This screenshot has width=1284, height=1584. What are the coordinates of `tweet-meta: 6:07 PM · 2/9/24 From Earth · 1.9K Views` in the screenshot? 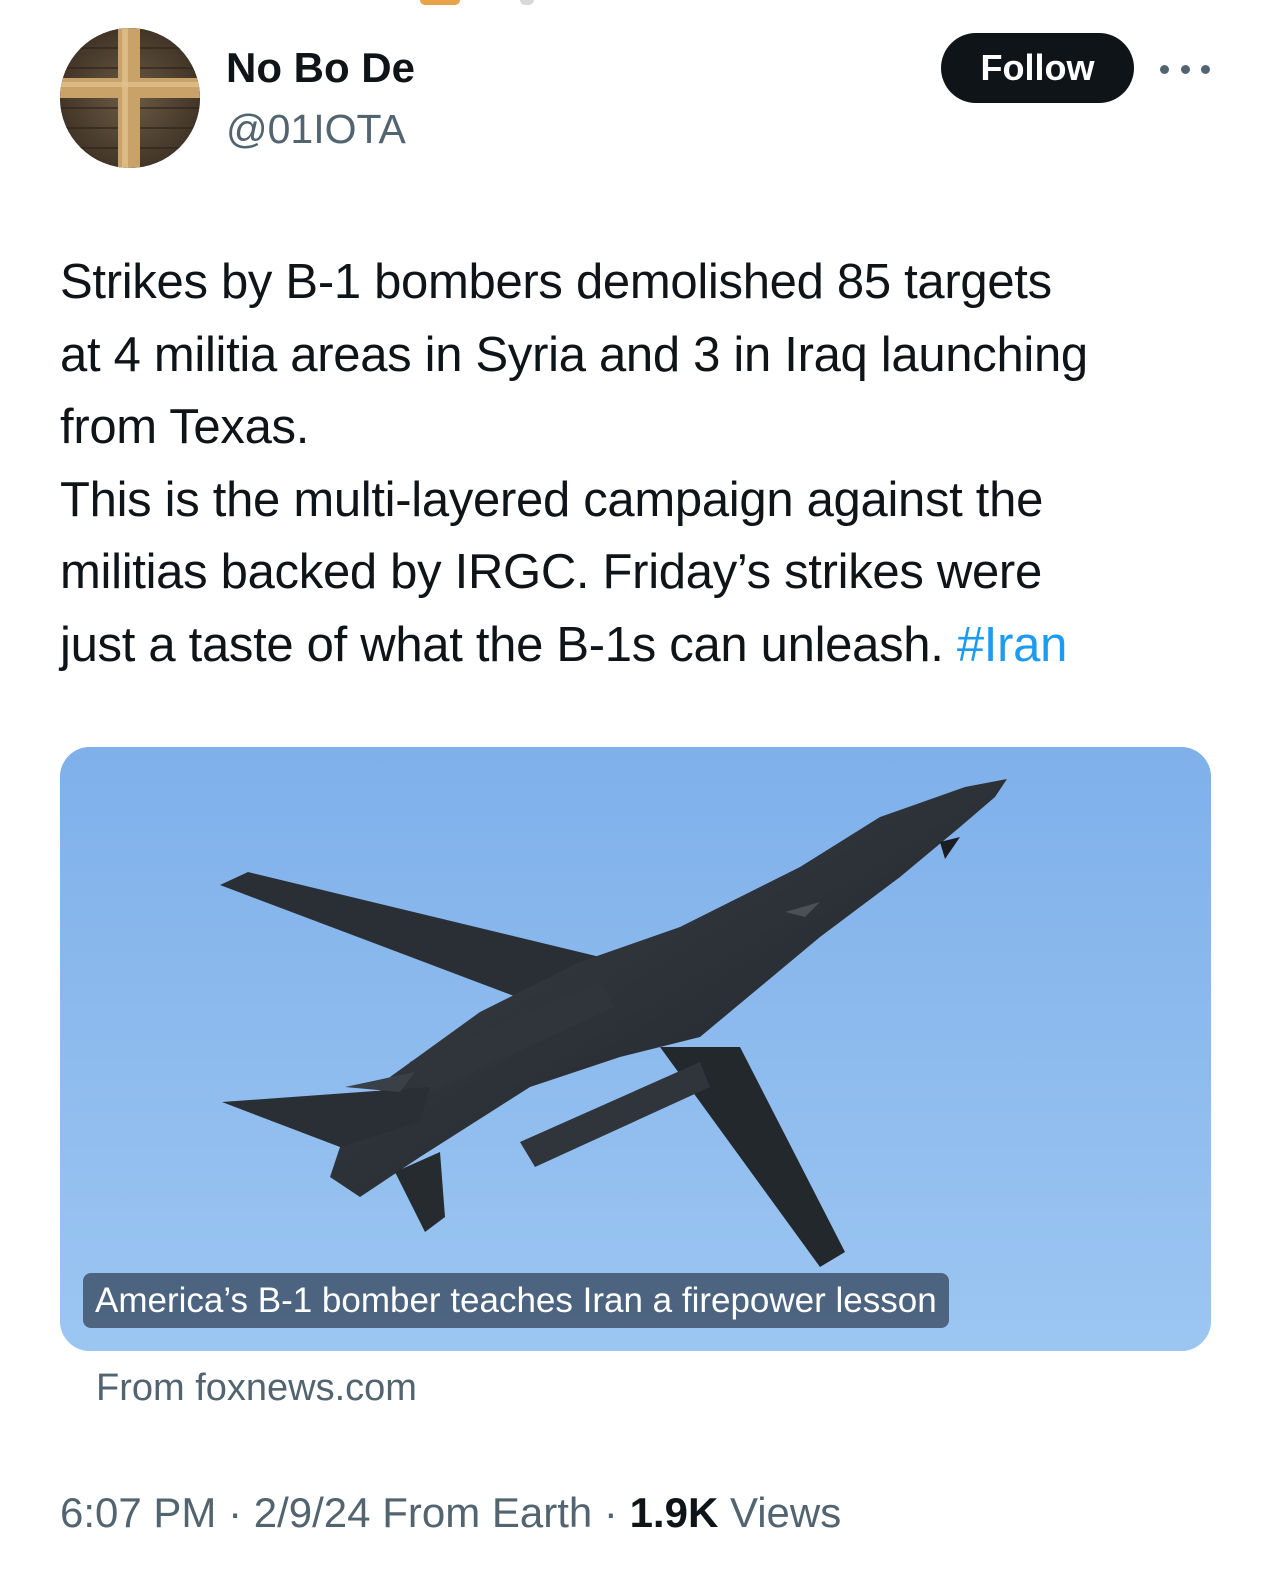 It's located at (450, 1513).